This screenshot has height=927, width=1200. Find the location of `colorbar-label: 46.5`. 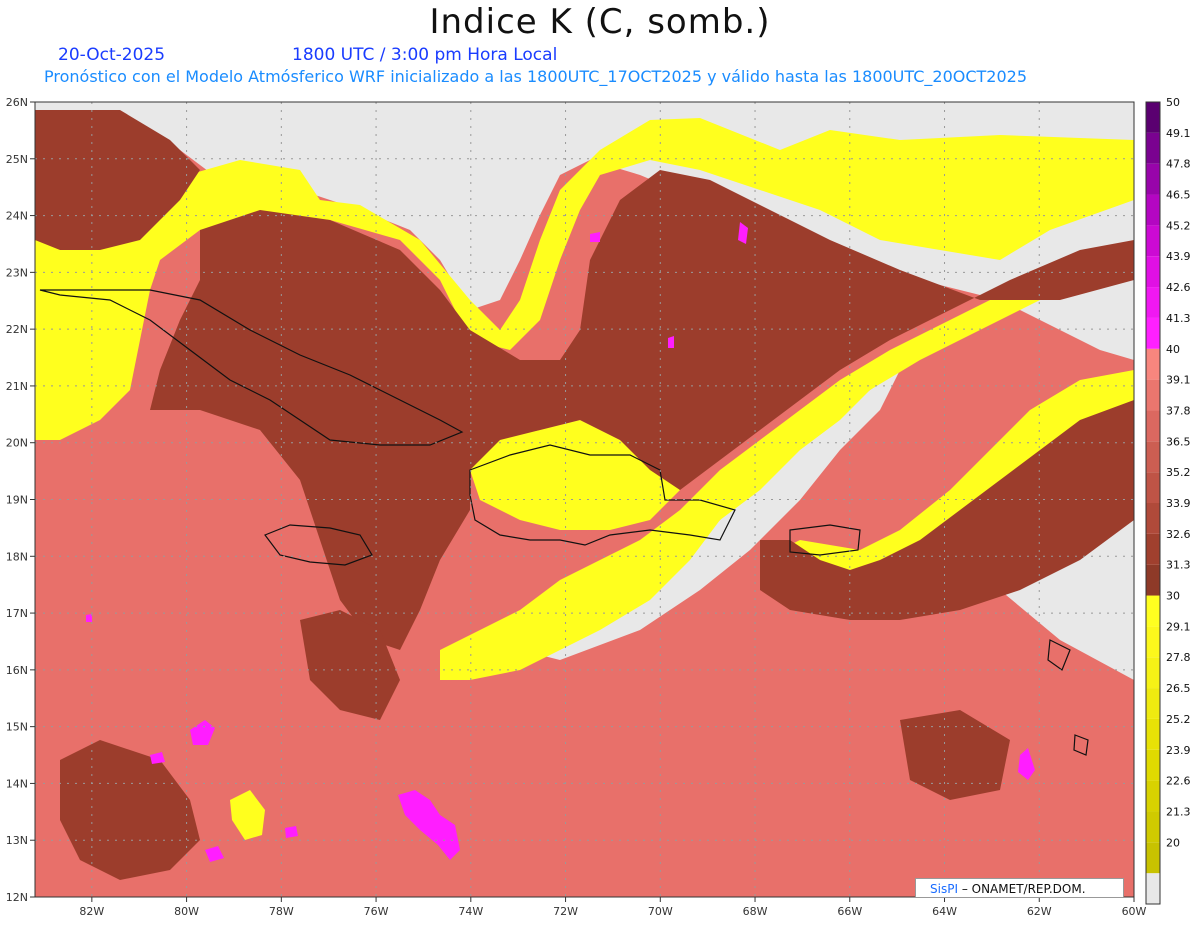

colorbar-label: 46.5 is located at coordinates (1178, 195).